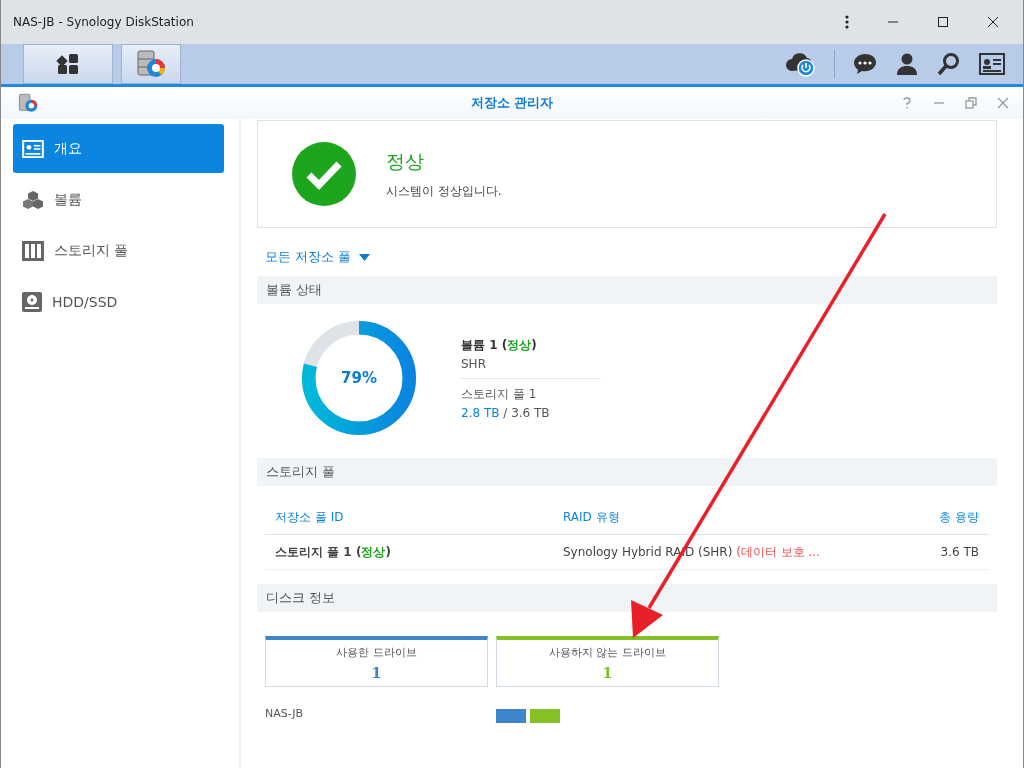 This screenshot has height=768, width=1024. I want to click on table-cell-text: 3.6 TB, so click(959, 552).